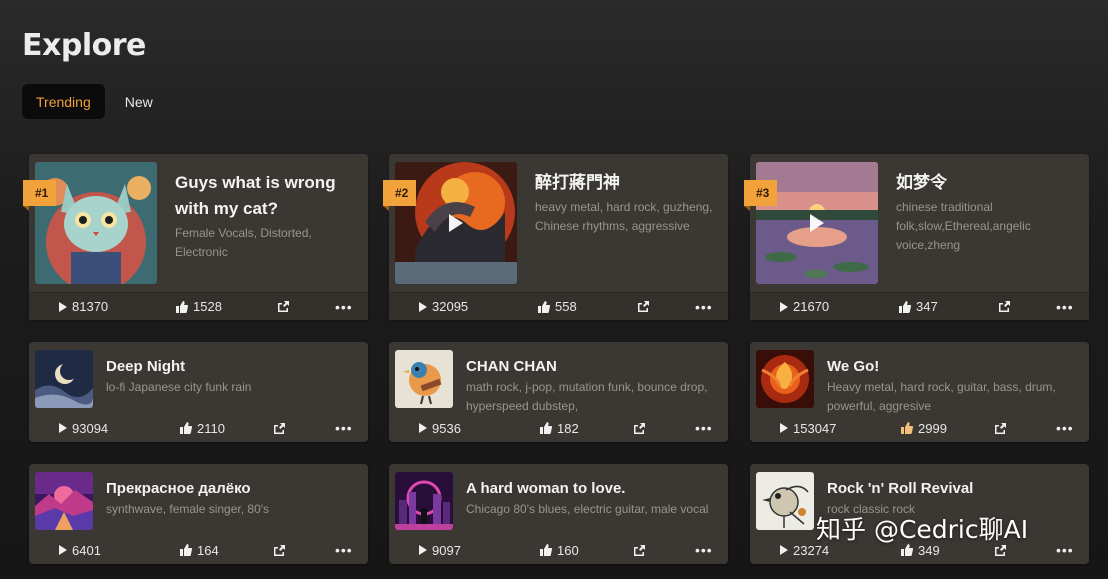  I want to click on sketch-bird-artwork-icon, so click(785, 501).